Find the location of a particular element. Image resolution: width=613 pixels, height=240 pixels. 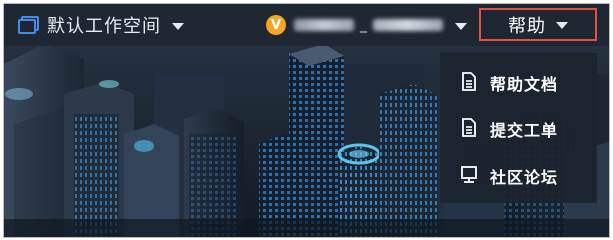

menu-item-community-forum: 社区论坛 is located at coordinates (518, 174).